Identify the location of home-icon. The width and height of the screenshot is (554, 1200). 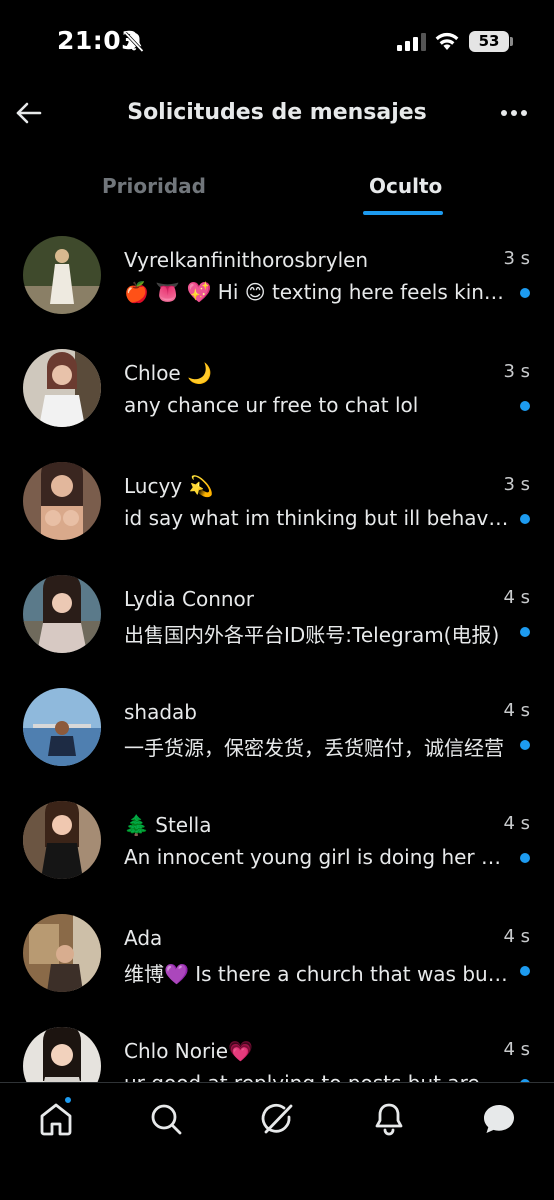
(56, 1119).